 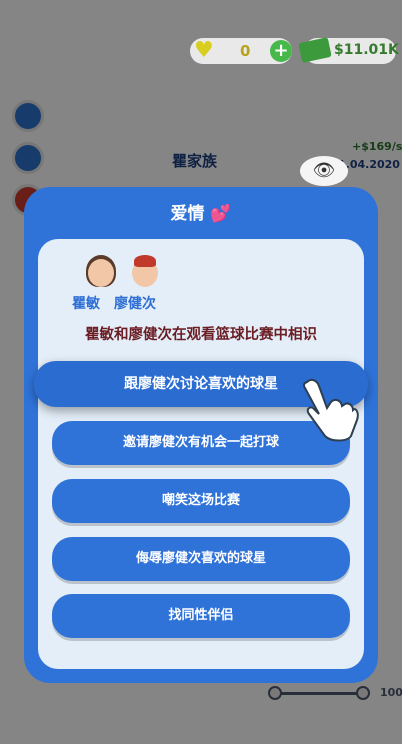 What do you see at coordinates (145, 271) in the screenshot?
I see `male-avatar` at bounding box center [145, 271].